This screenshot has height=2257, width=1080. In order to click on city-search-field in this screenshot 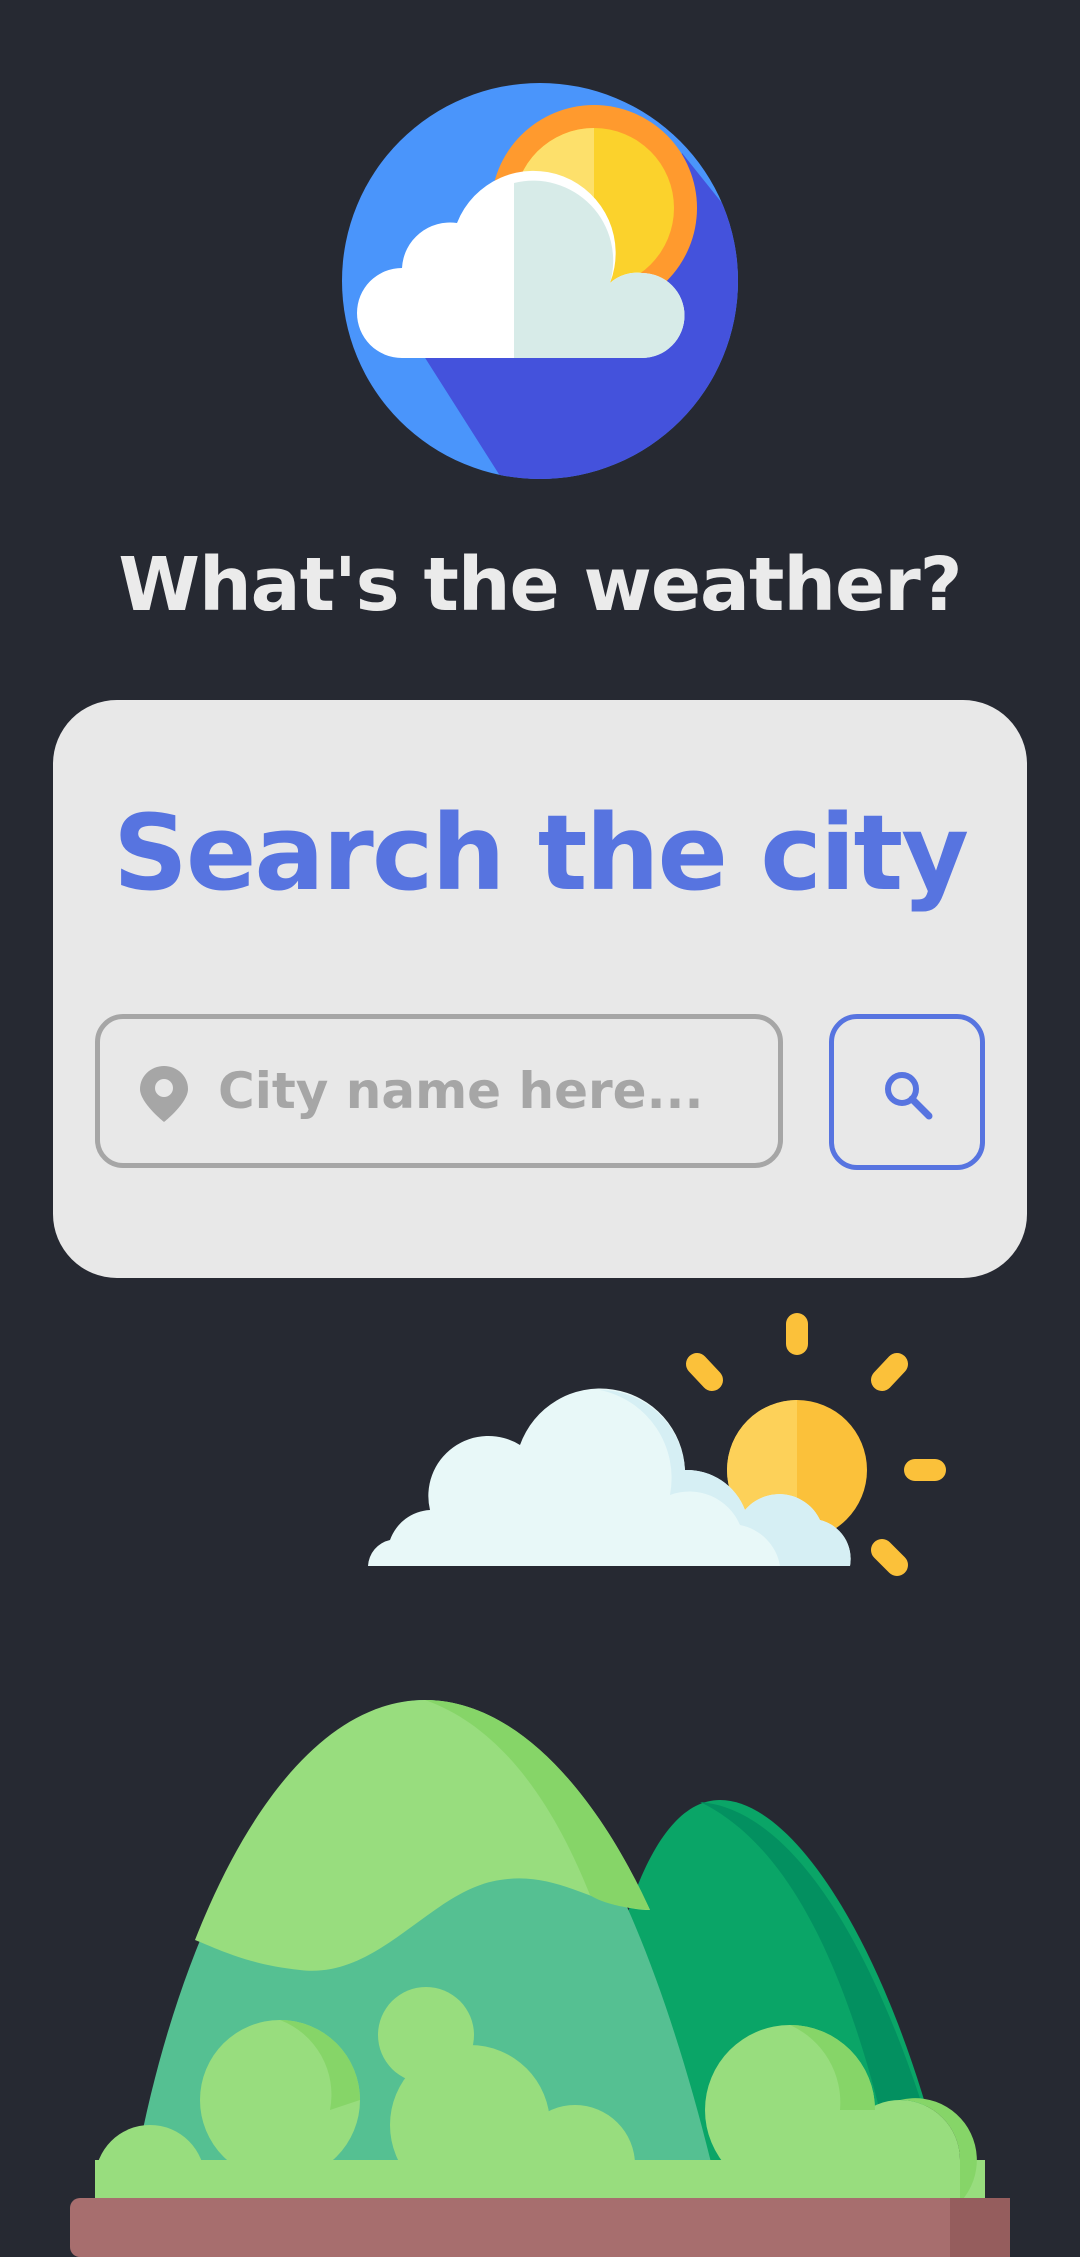, I will do `click(439, 1091)`.